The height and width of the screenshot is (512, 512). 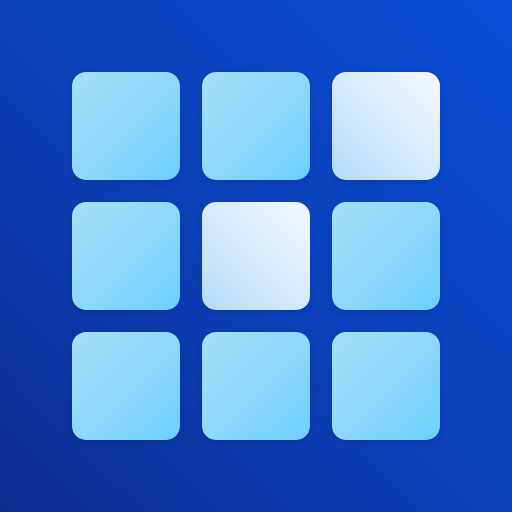 I want to click on grid-tile-r2-c3, so click(x=386, y=256).